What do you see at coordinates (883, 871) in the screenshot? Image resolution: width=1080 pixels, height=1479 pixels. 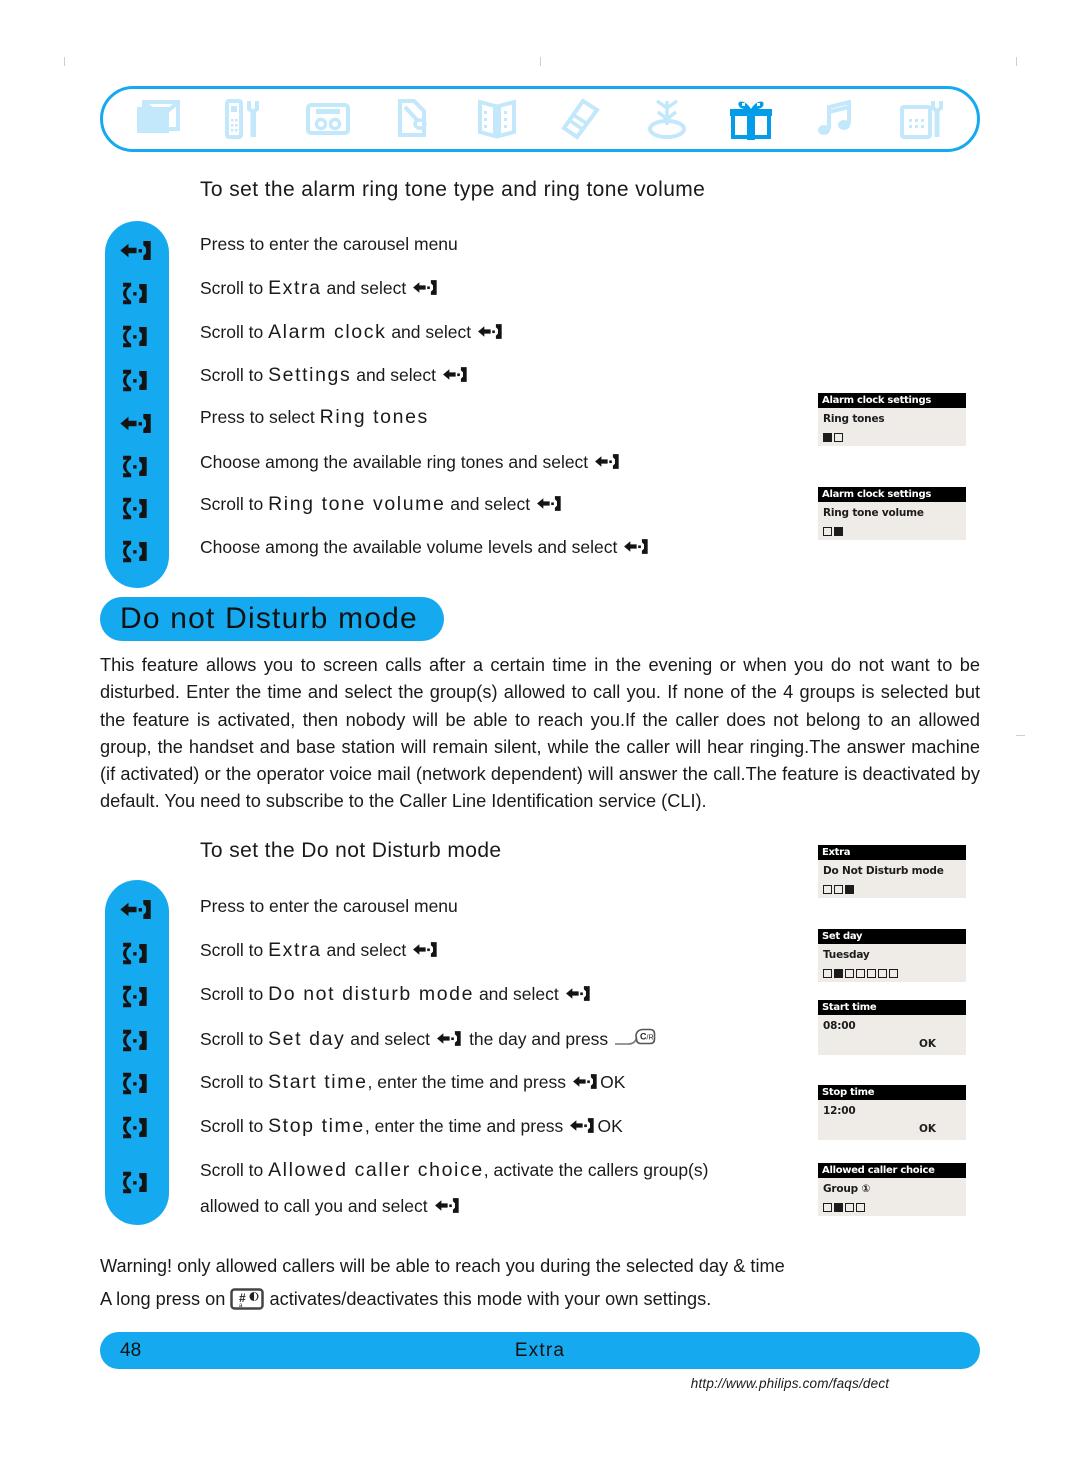 I see `lcd-line: Do Not Disturb mode` at bounding box center [883, 871].